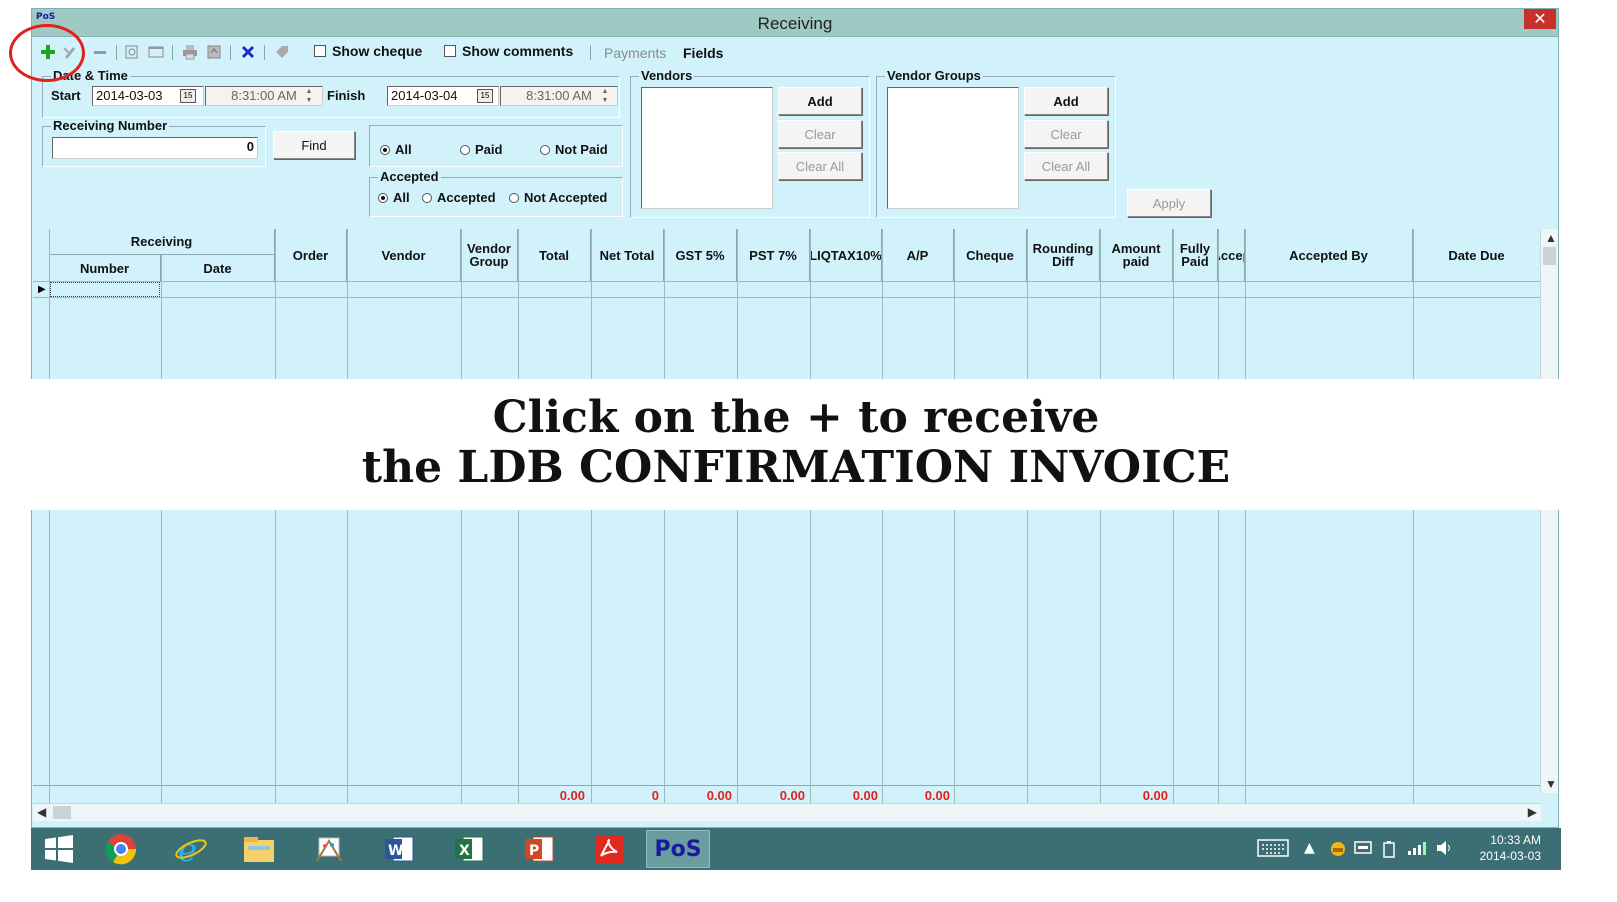  I want to click on column-header-total: Total, so click(554, 255).